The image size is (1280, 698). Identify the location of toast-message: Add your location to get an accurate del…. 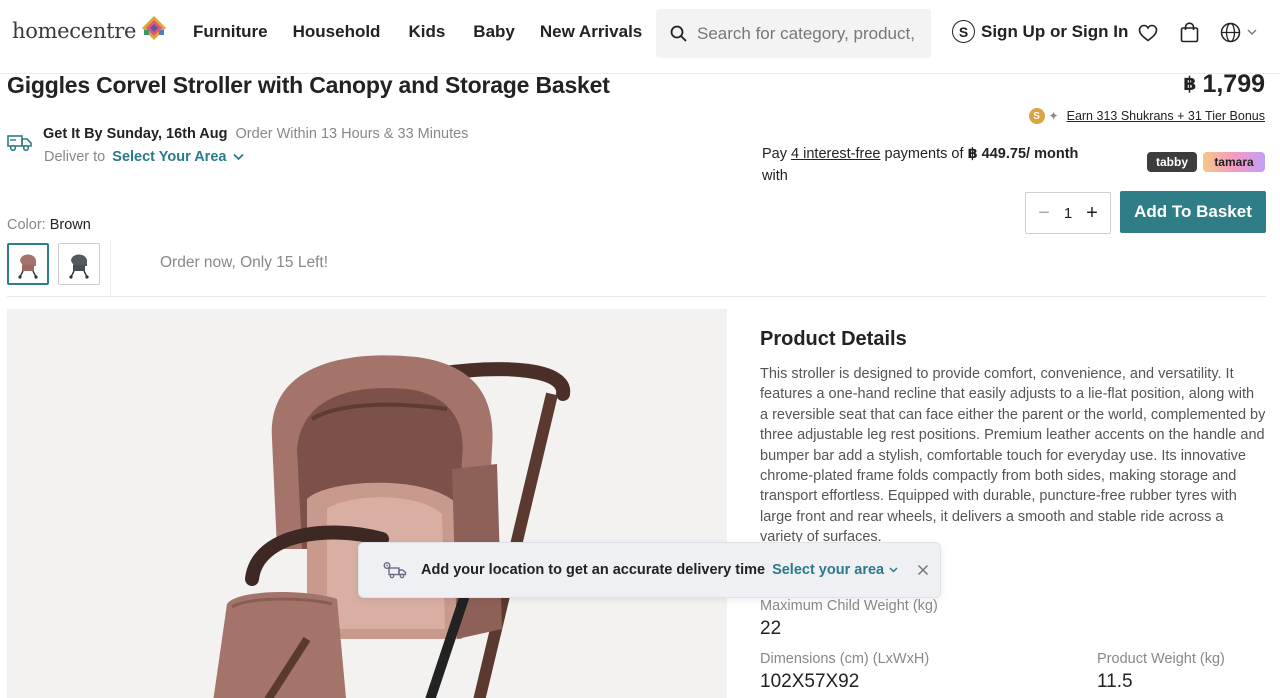
(593, 570).